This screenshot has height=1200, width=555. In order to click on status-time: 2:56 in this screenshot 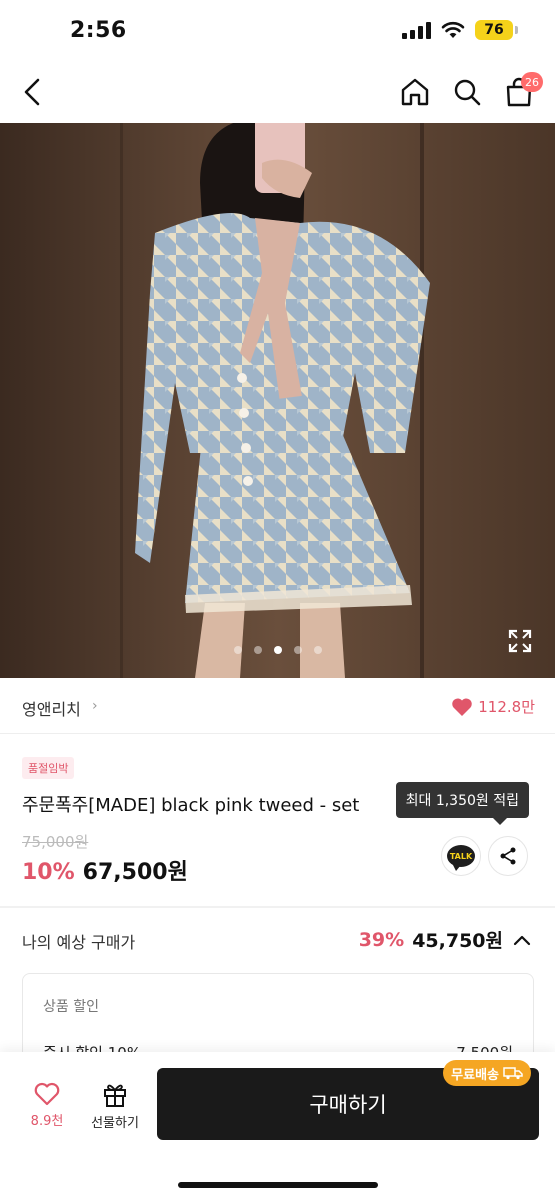, I will do `click(98, 30)`.